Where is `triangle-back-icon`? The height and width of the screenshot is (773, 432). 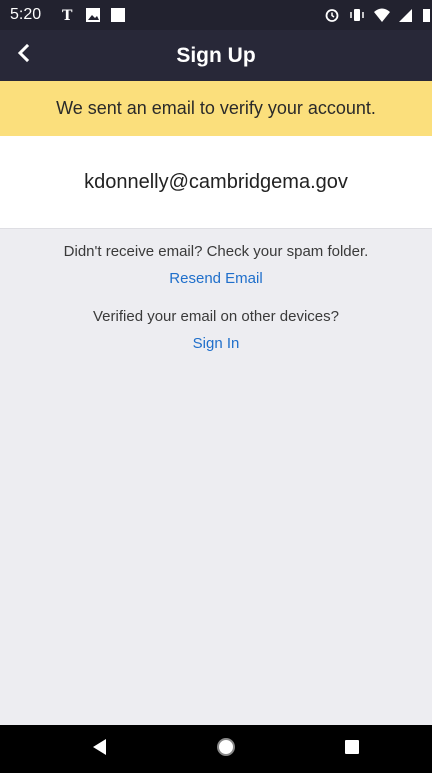 triangle-back-icon is located at coordinates (100, 749).